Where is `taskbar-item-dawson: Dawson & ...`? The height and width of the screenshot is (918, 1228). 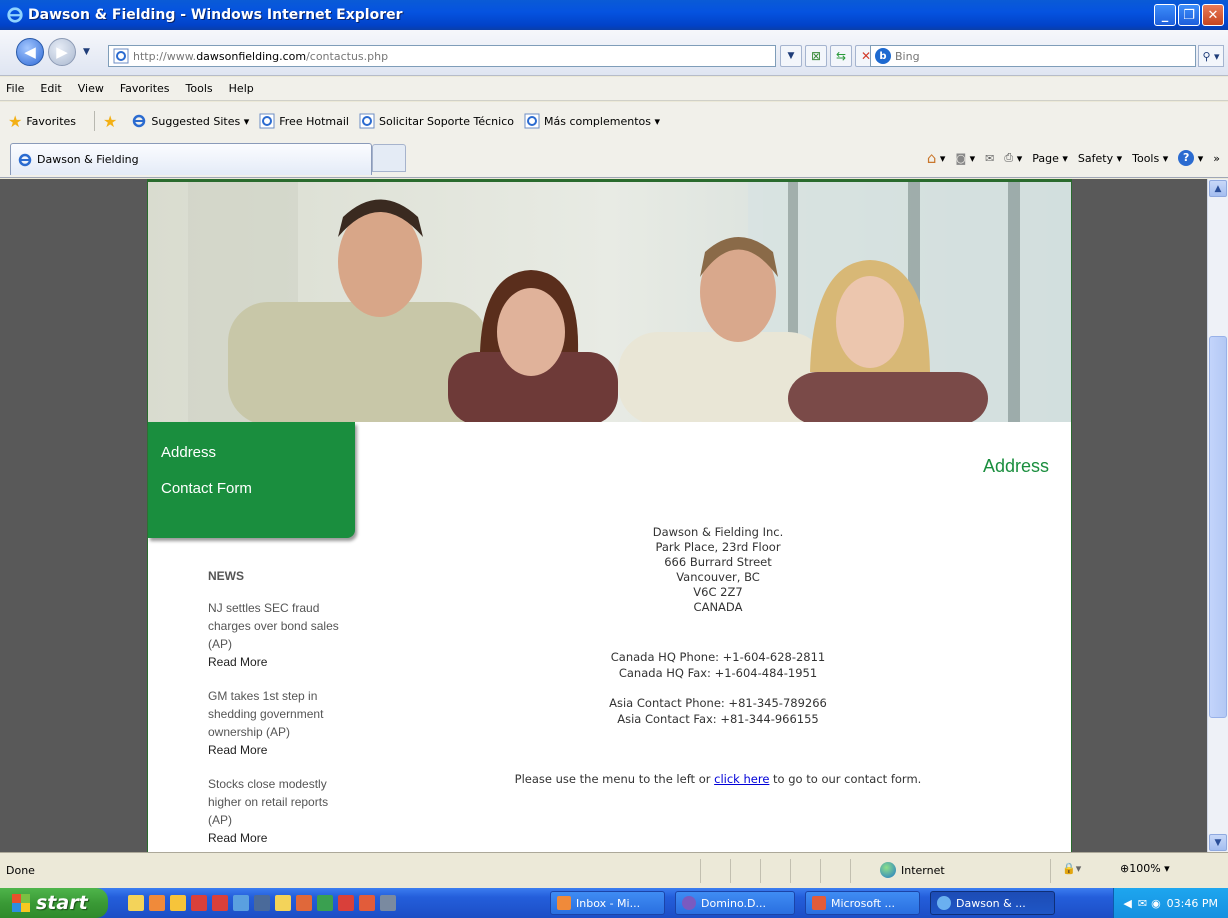 taskbar-item-dawson: Dawson & ... is located at coordinates (992, 903).